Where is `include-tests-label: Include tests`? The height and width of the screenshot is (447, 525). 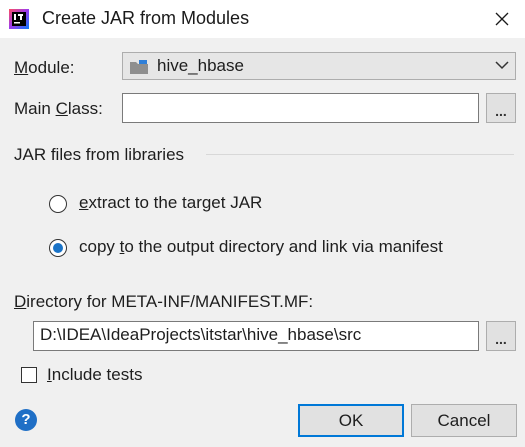
include-tests-label: Include tests is located at coordinates (94, 375).